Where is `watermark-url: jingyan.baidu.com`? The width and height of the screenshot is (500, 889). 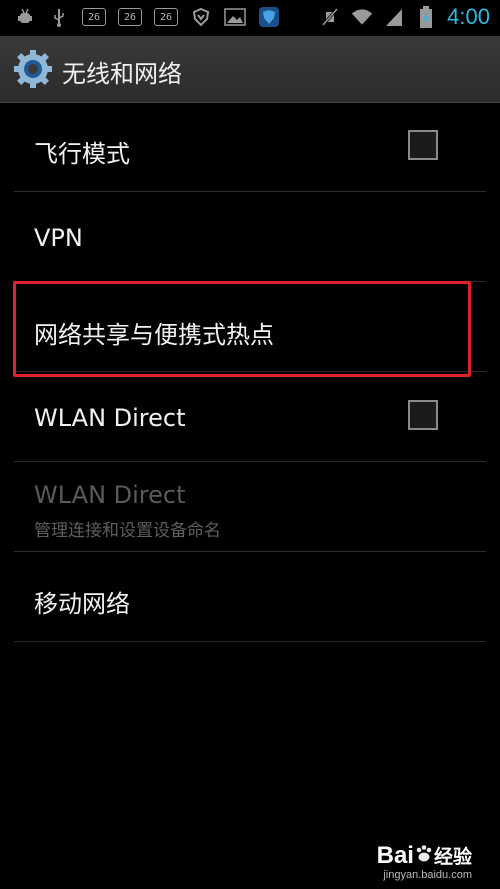
watermark-url: jingyan.baidu.com is located at coordinates (427, 875).